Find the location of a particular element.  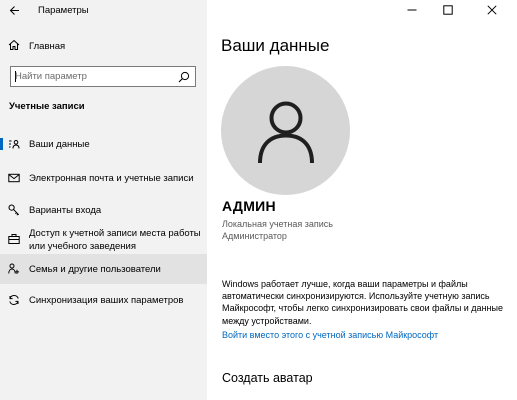

search-icon is located at coordinates (184, 77).